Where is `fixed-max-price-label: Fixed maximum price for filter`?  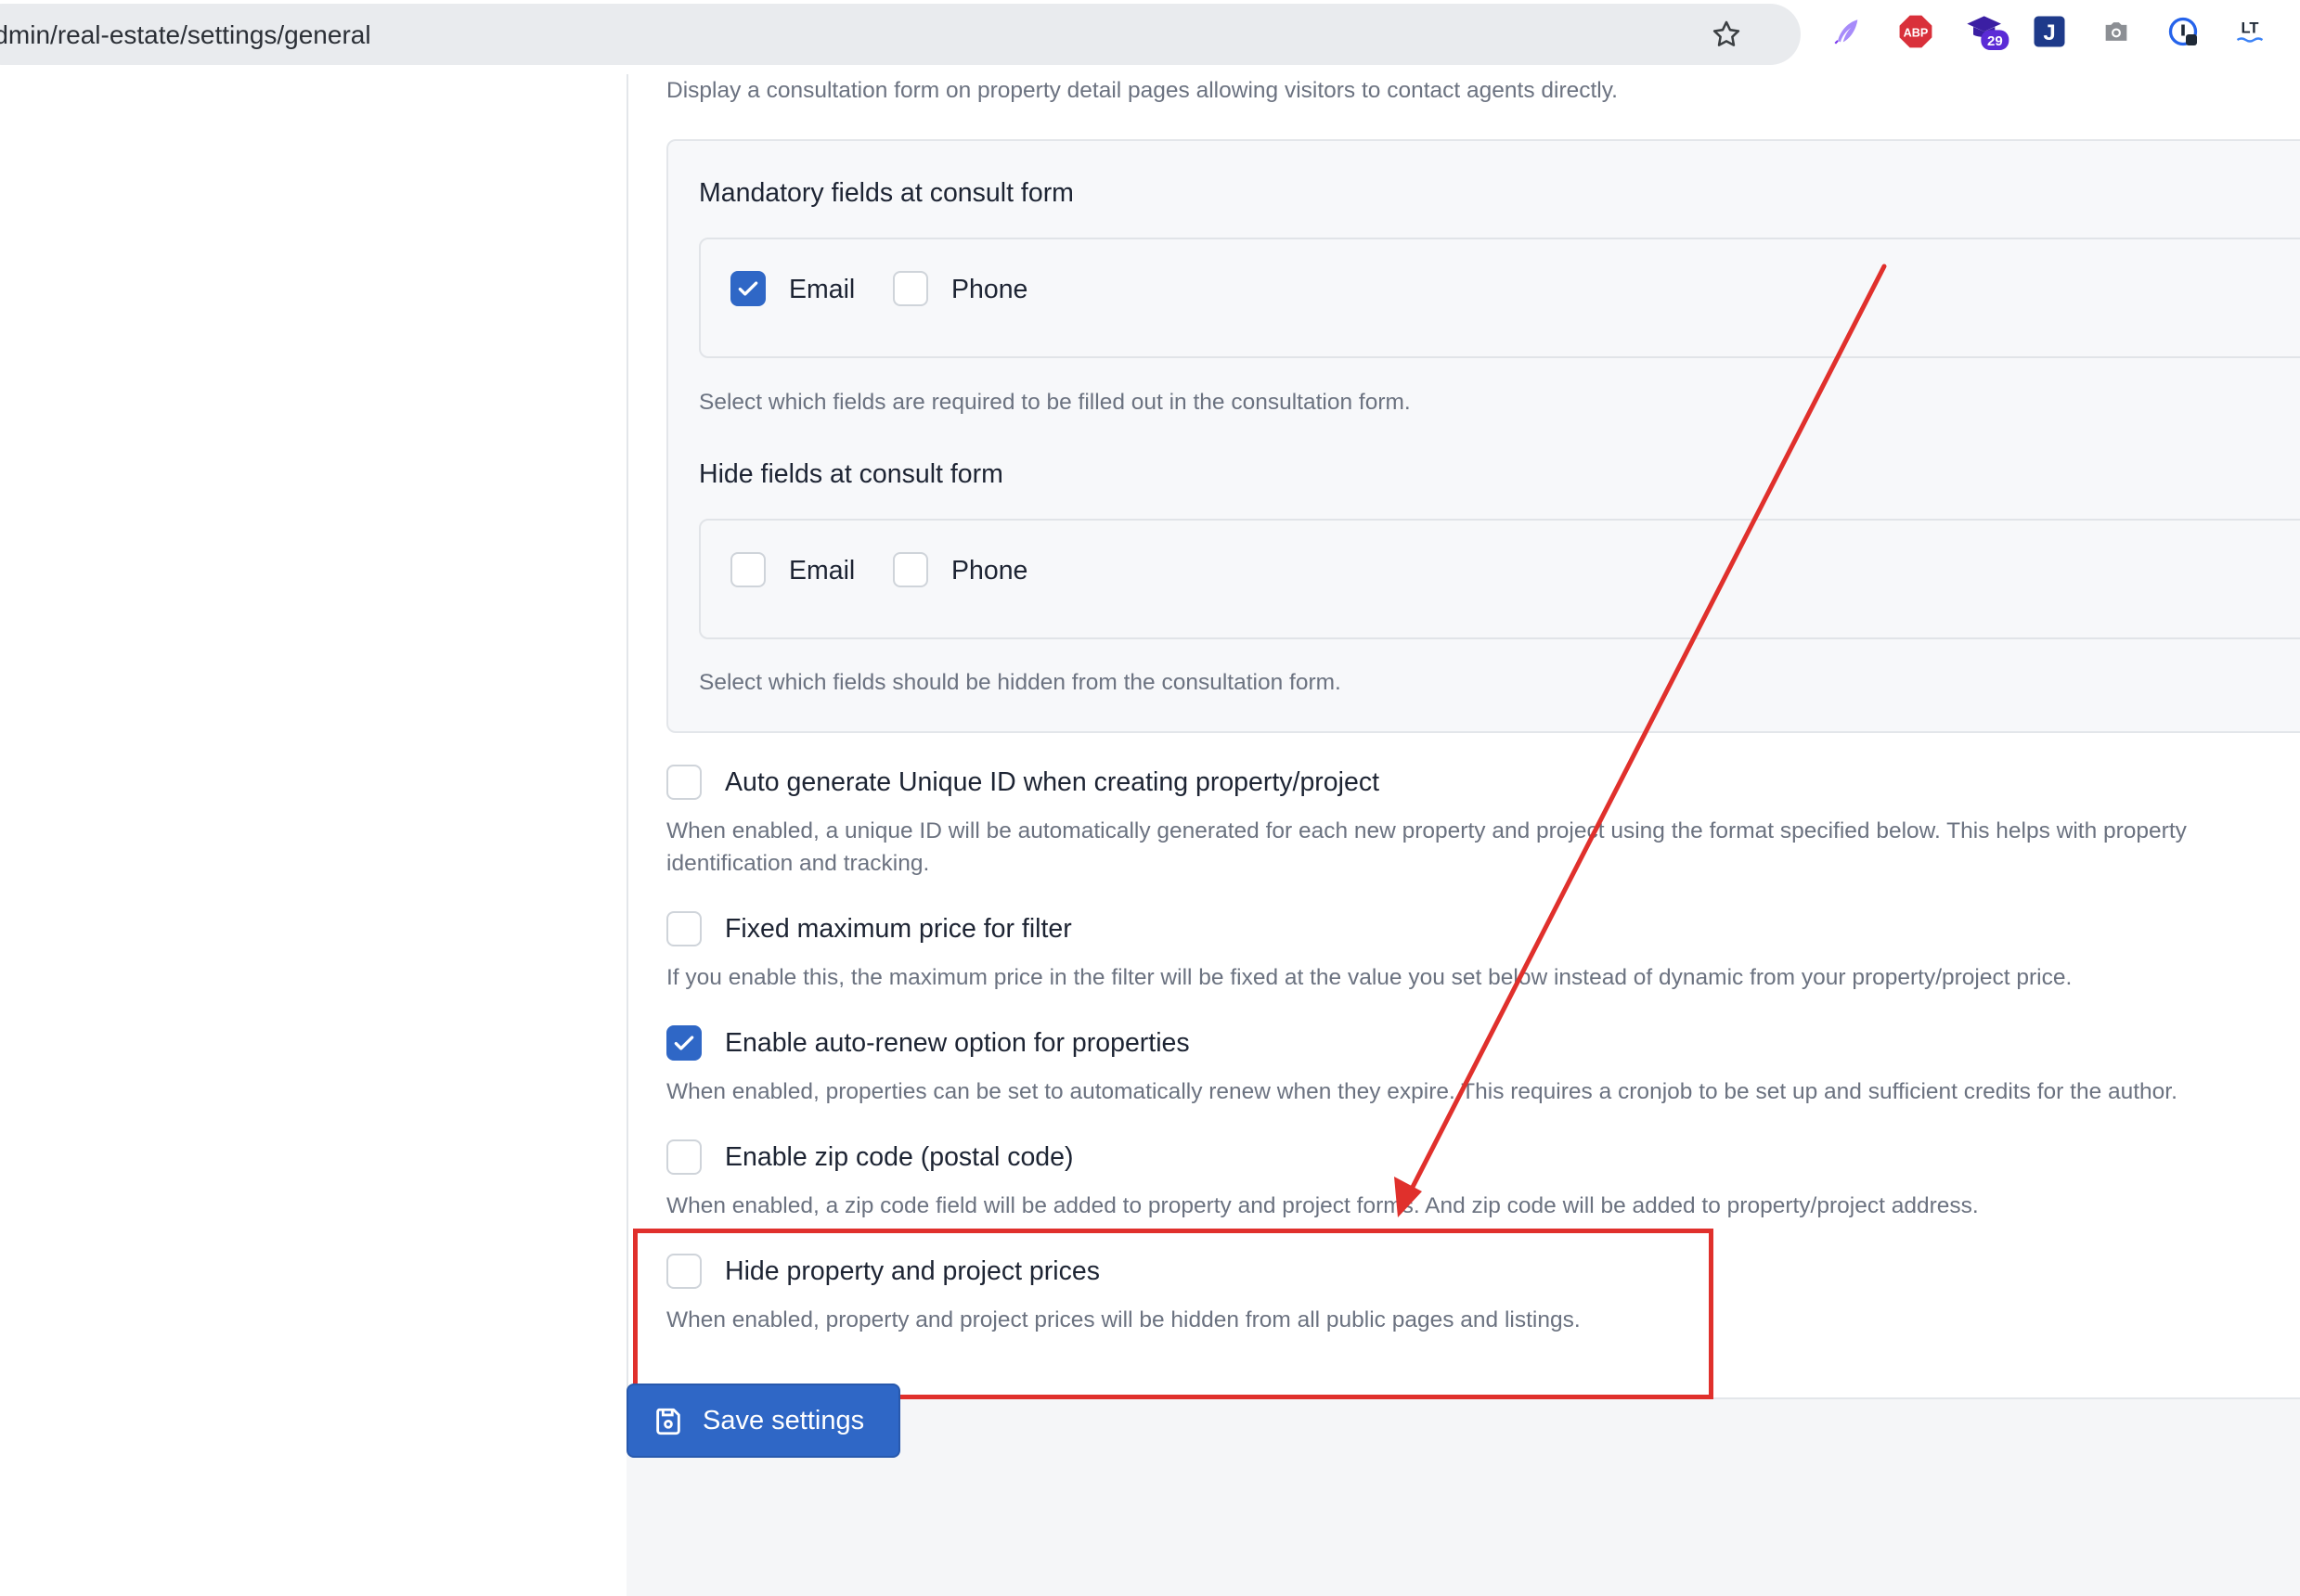 fixed-max-price-label: Fixed maximum price for filter is located at coordinates (898, 930).